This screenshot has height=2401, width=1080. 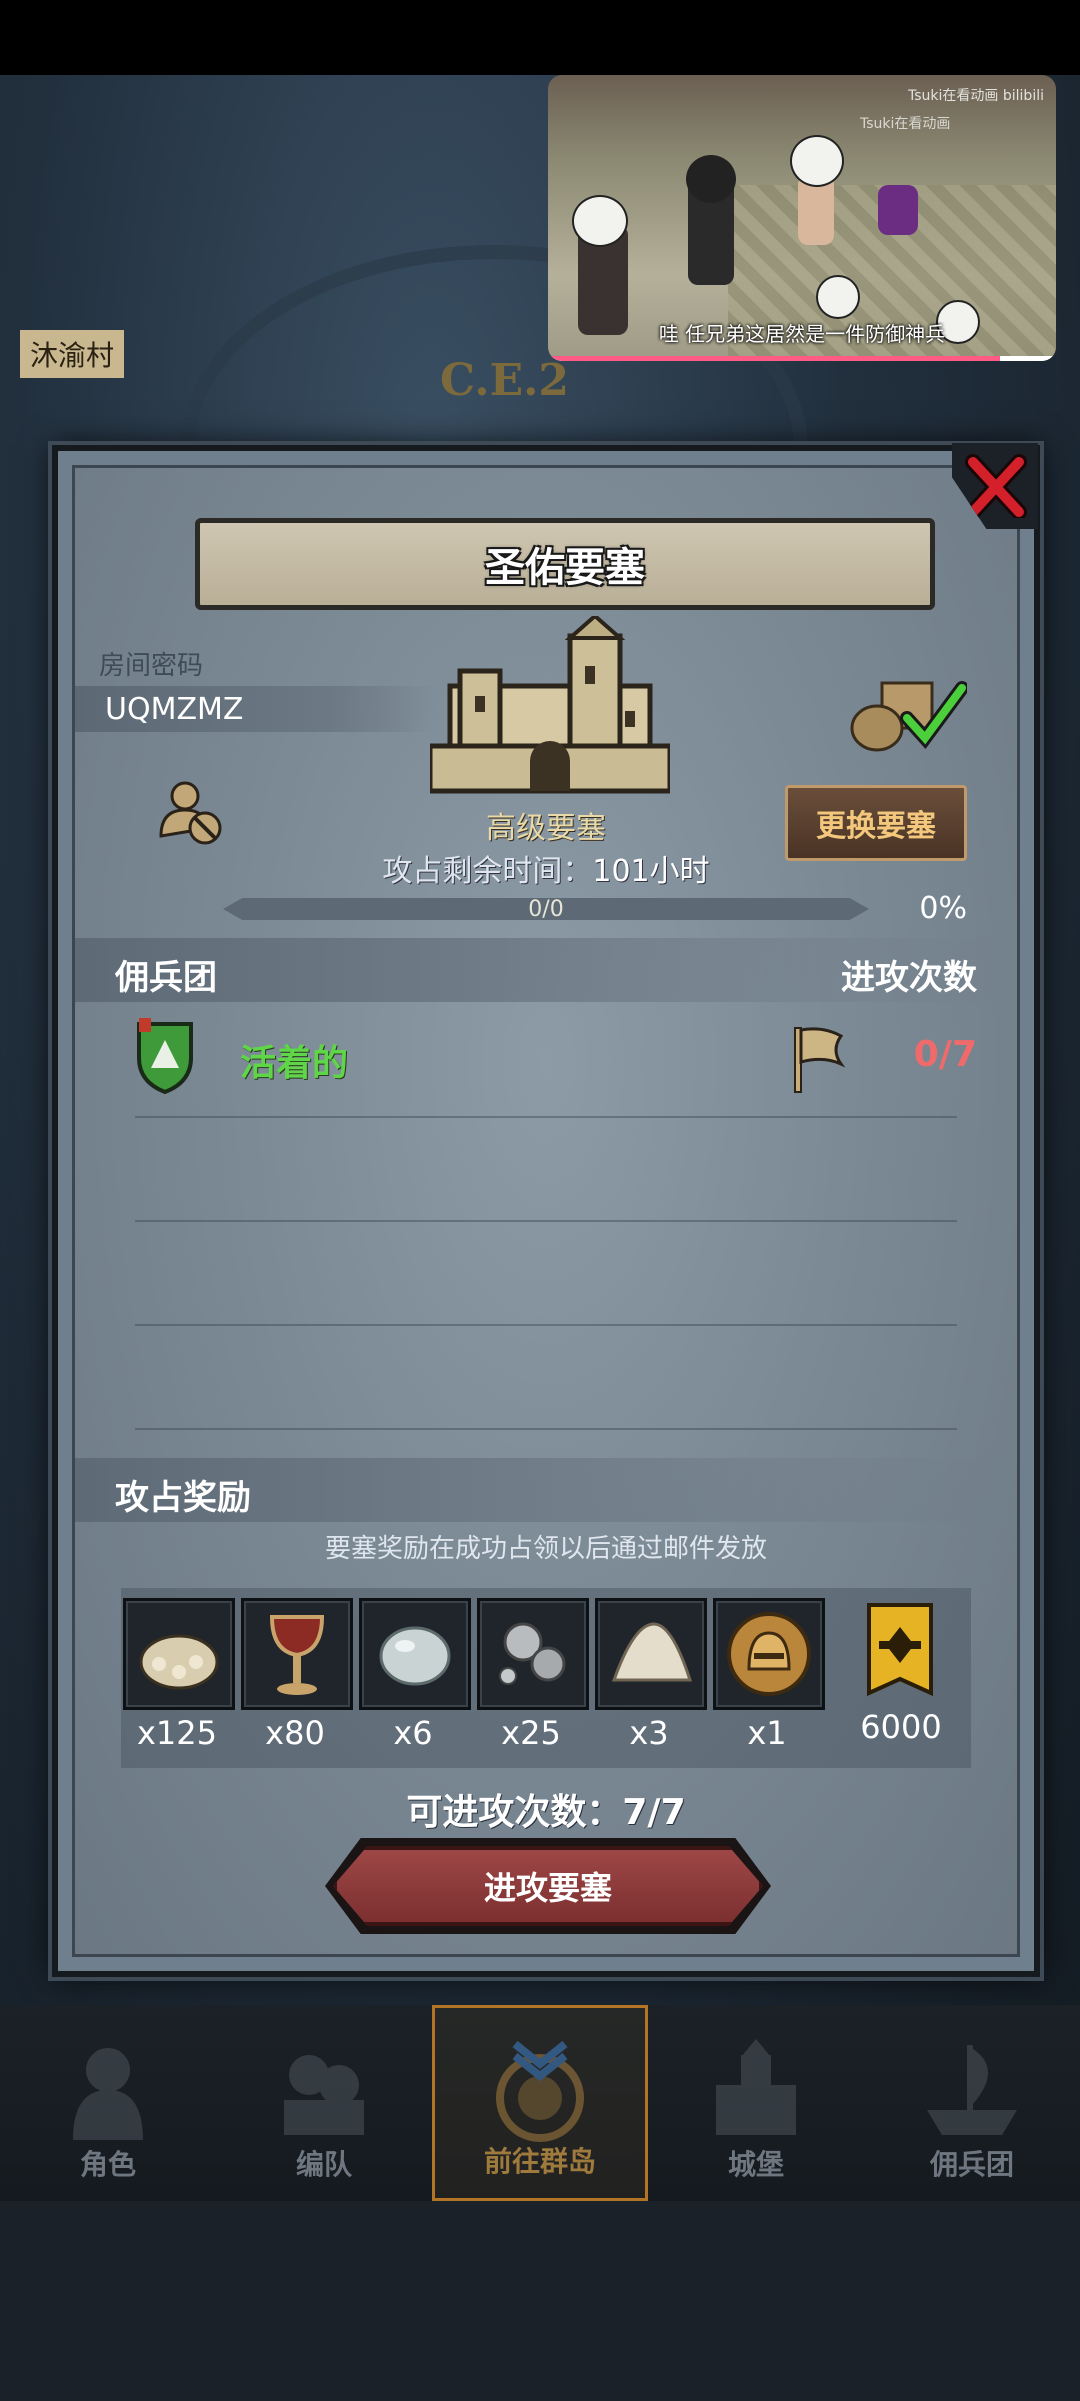 I want to click on mercenary-name: 活着的, so click(x=294, y=1063).